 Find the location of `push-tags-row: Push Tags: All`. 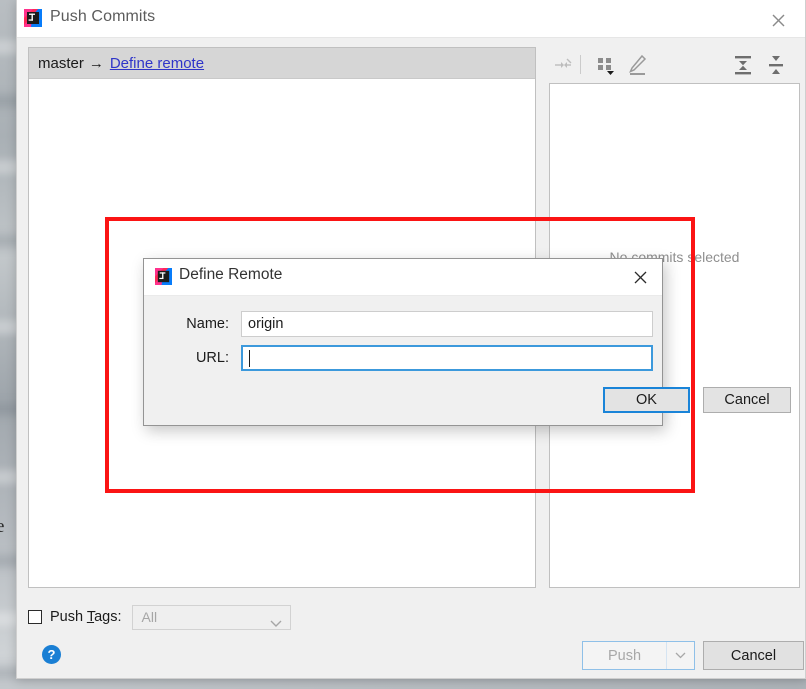

push-tags-row: Push Tags: All is located at coordinates (159, 617).